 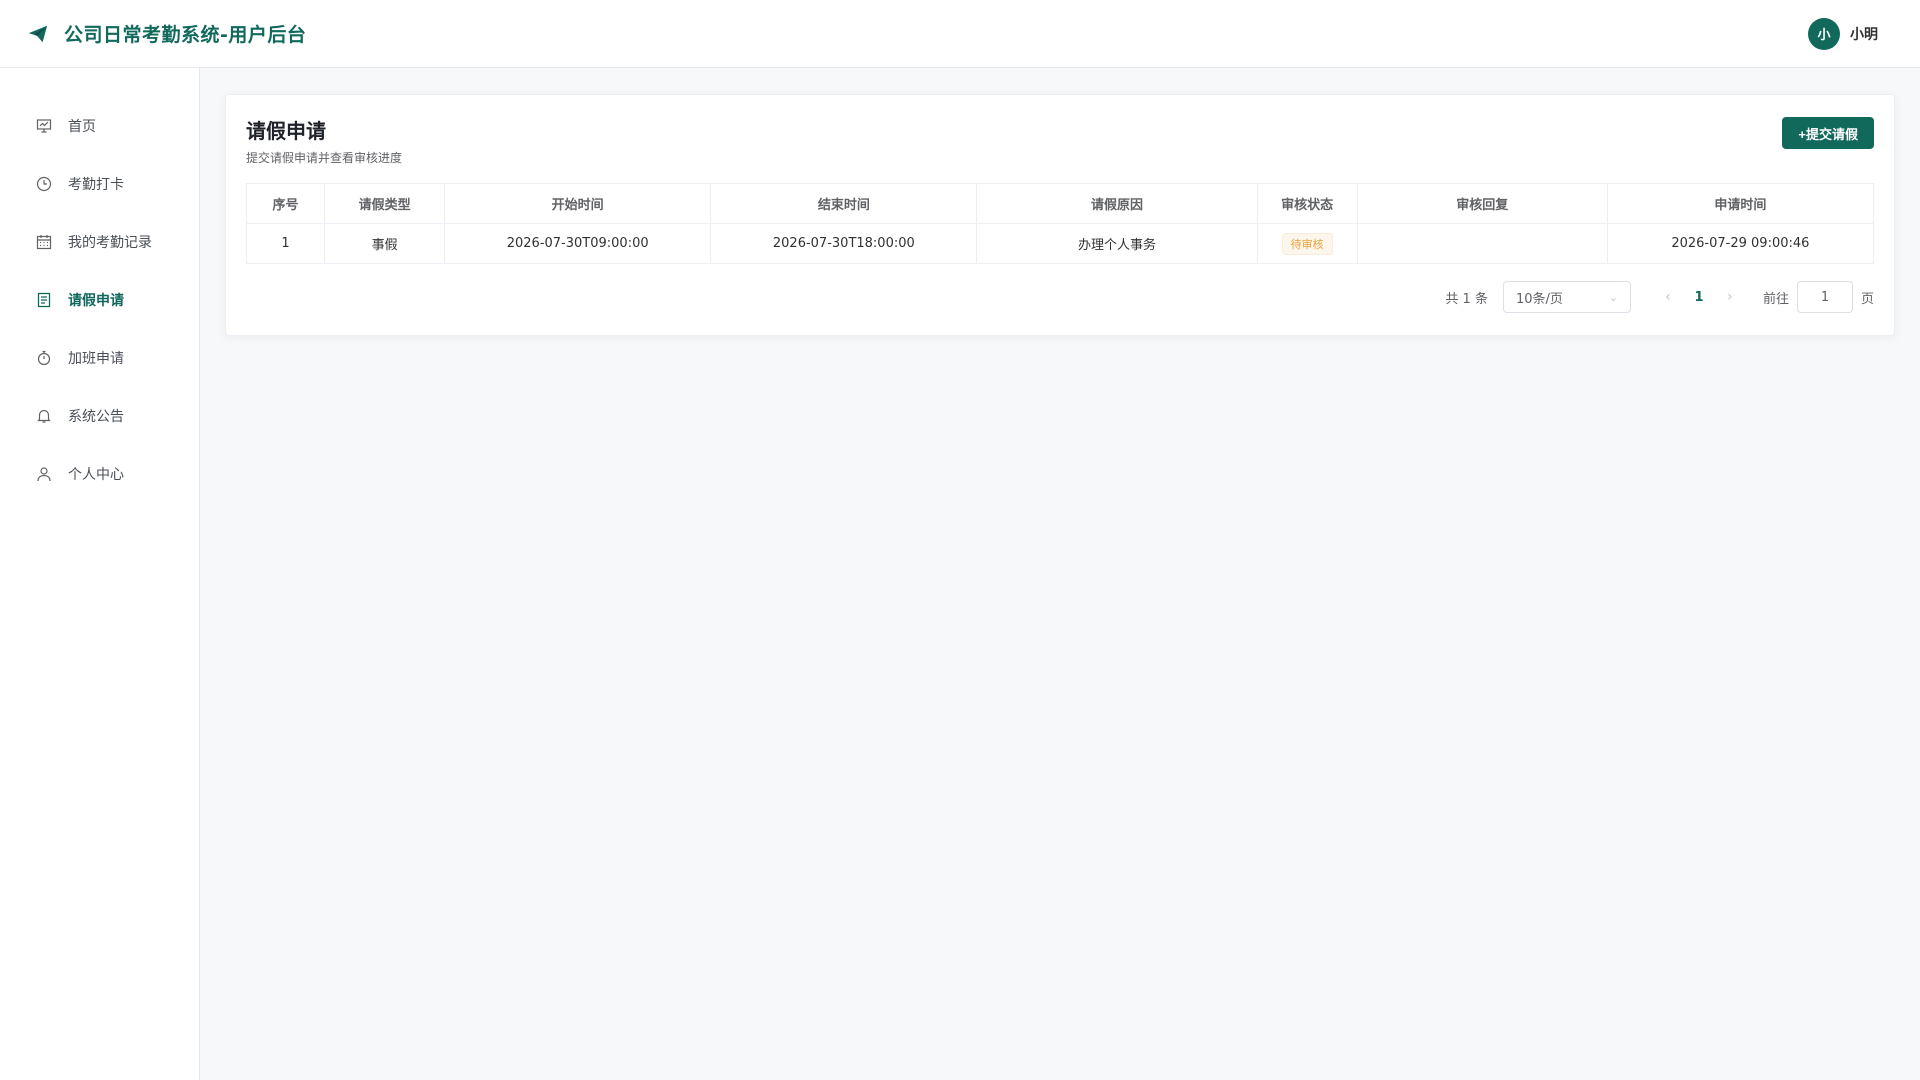 I want to click on prev-page-button: ‹, so click(x=1668, y=297).